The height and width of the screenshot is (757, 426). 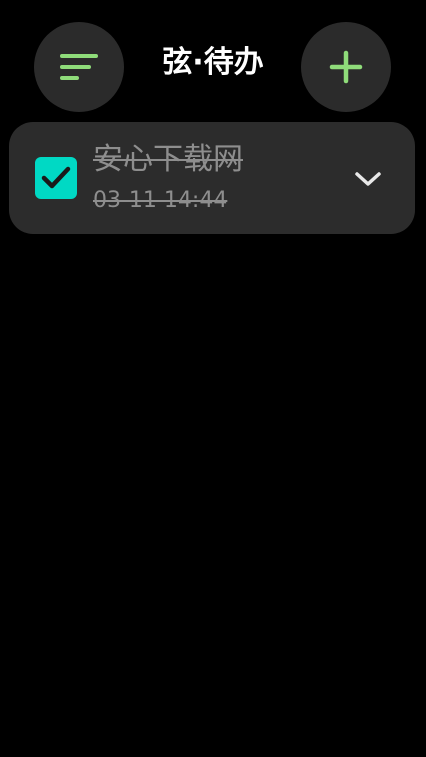 I want to click on add-todo-button, so click(x=346, y=67).